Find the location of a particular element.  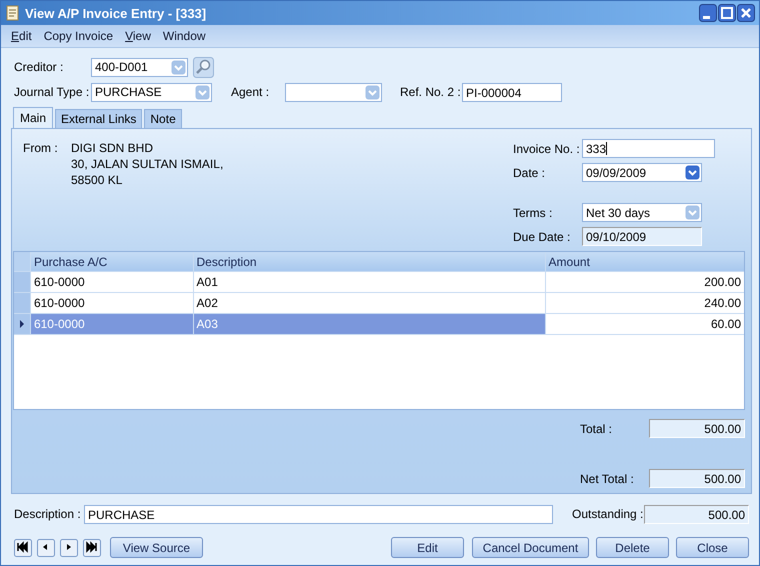

tab: External Links is located at coordinates (98, 118).